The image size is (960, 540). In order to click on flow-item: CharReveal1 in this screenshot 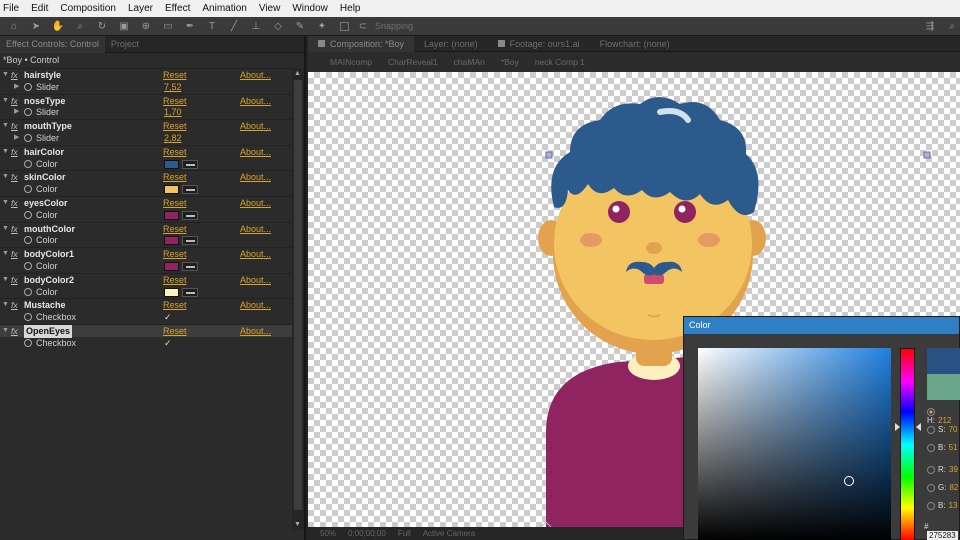, I will do `click(413, 62)`.